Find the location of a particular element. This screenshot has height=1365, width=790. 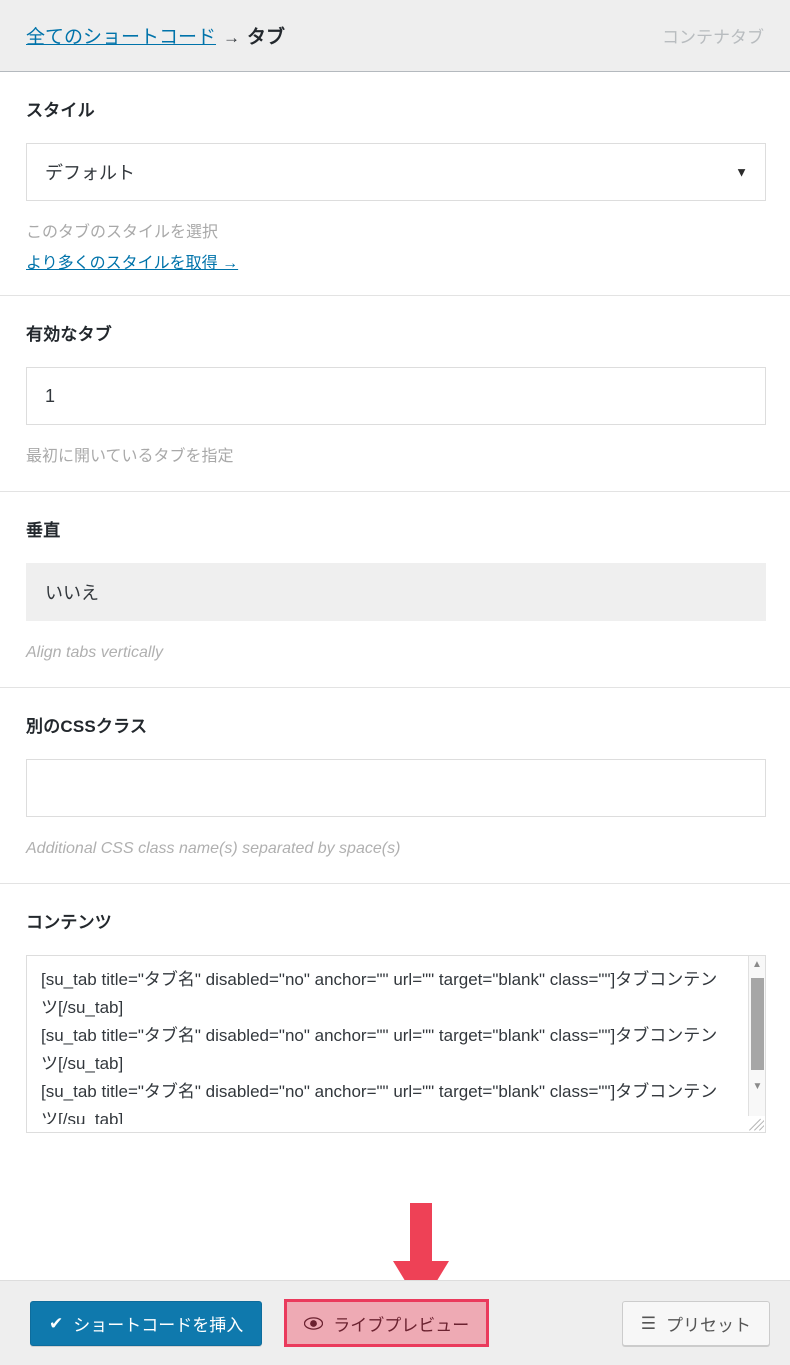

get-more-styles-link: より多くのスタイルを取得 → is located at coordinates (395, 261).